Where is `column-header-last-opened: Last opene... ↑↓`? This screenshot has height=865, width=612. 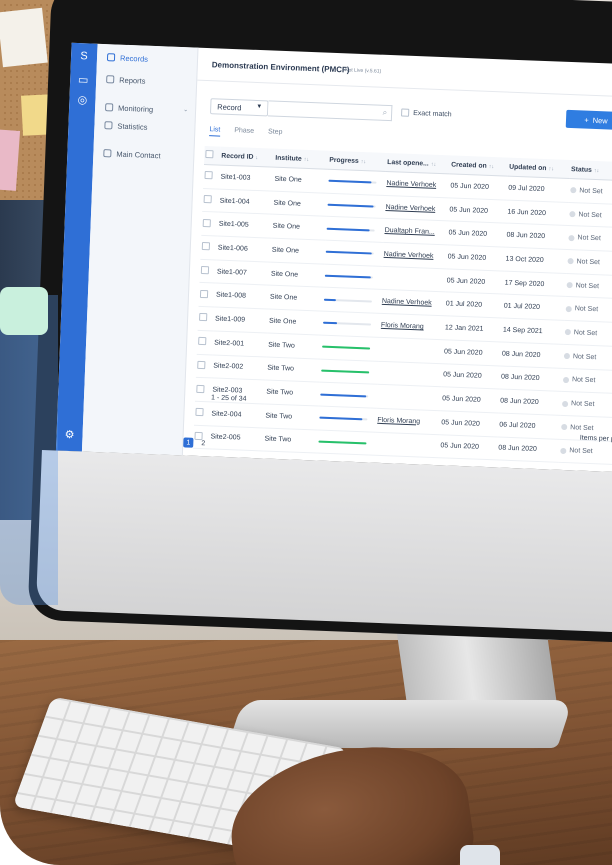 column-header-last-opened: Last opene... ↑↓ is located at coordinates (418, 163).